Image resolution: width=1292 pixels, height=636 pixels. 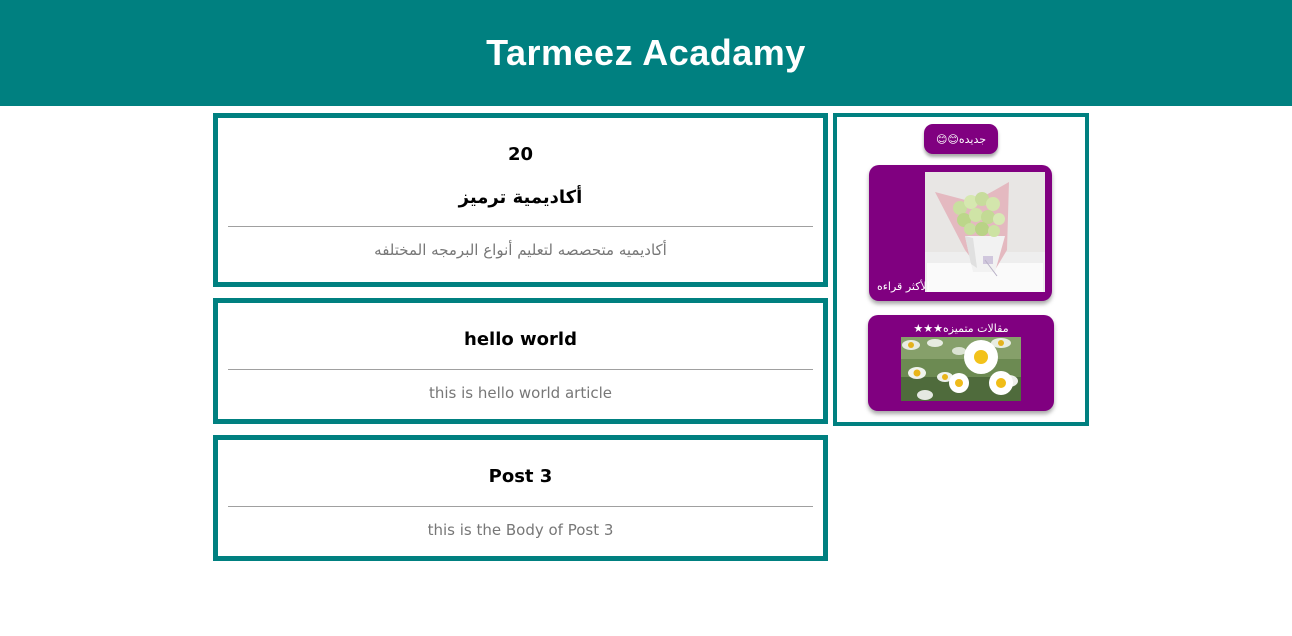 What do you see at coordinates (520, 498) in the screenshot?
I see `post-card: Post 3 this is the Body of Post 3` at bounding box center [520, 498].